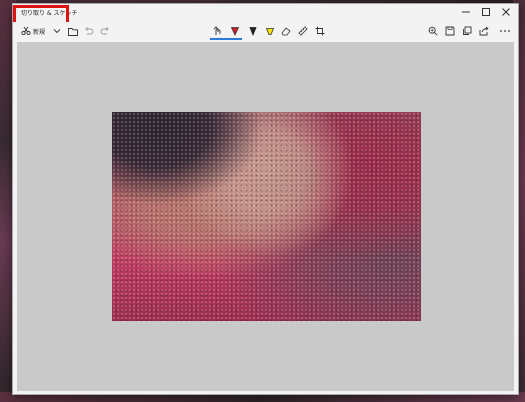 The width and height of the screenshot is (525, 402). I want to click on close-button, so click(506, 13).